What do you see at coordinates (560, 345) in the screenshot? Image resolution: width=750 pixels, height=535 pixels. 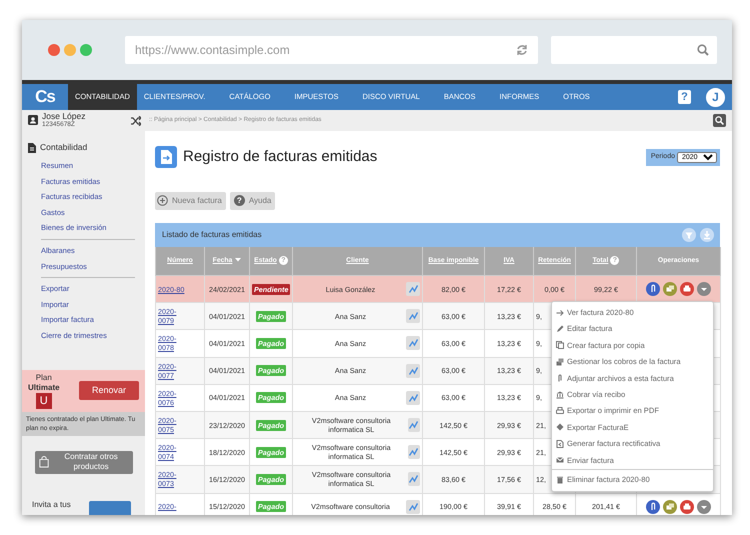 I see `copy-icon` at bounding box center [560, 345].